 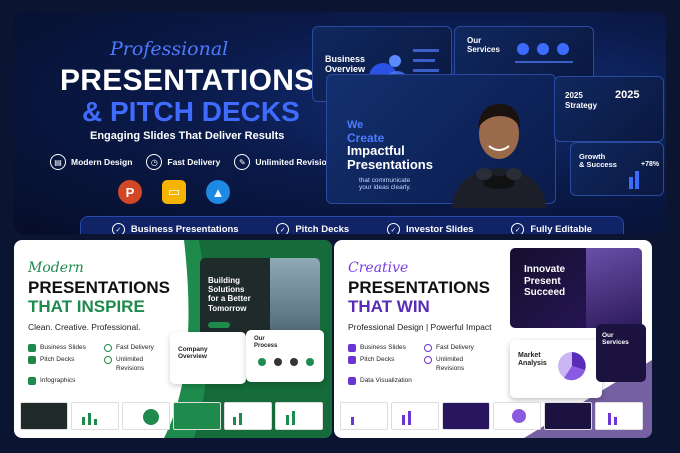 What do you see at coordinates (469, 364) in the screenshot?
I see `list-item: Unlimited Revisions` at bounding box center [469, 364].